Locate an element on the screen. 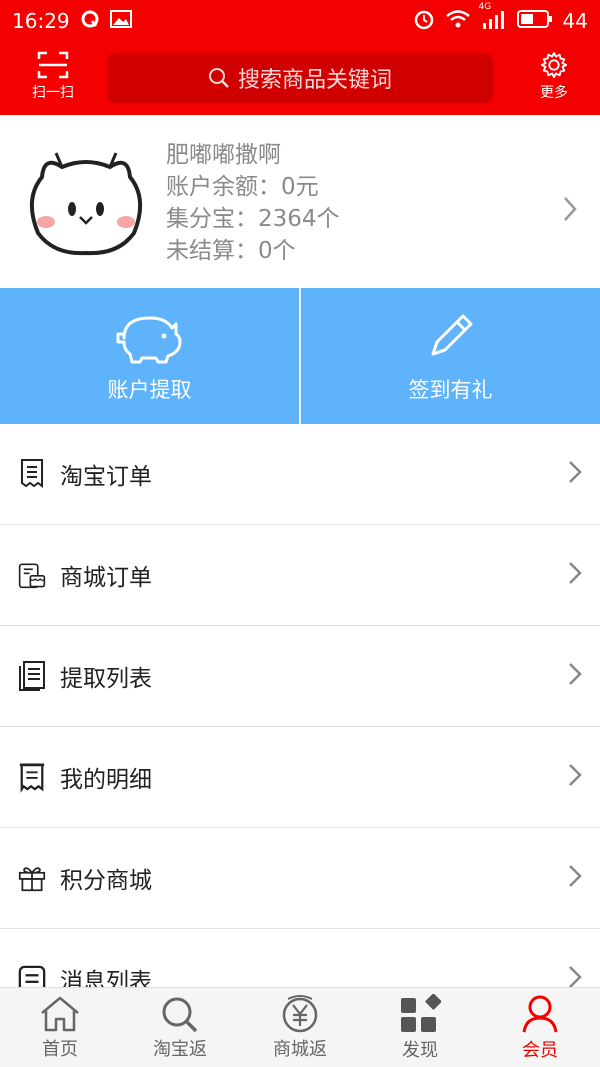  bottom-tab-bar: 首页 淘宝返 商城返 发现 会员 is located at coordinates (300, 1027).